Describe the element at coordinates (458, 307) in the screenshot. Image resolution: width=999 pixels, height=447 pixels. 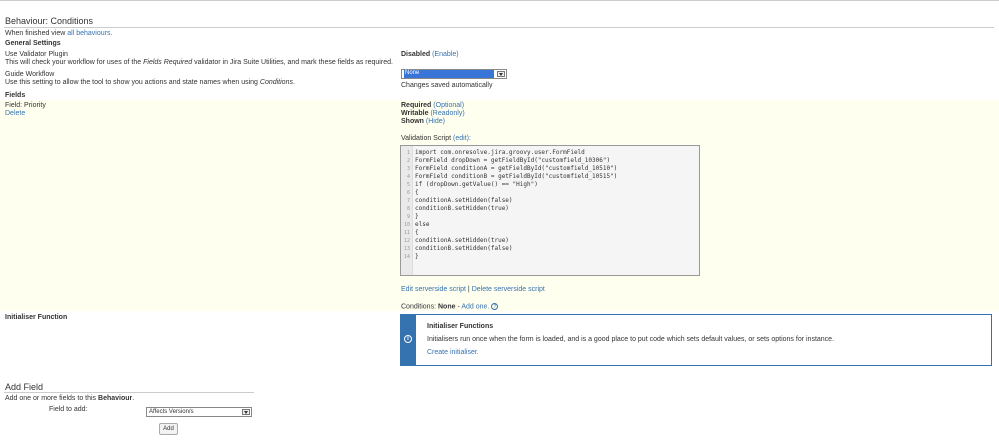
I see `conditions-dash: -` at that location.